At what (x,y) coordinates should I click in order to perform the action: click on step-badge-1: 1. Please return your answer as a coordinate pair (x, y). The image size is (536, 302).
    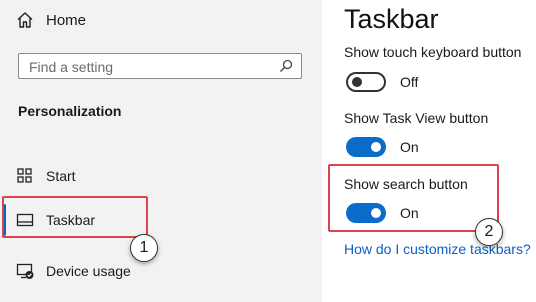
    Looking at the image, I should click on (144, 248).